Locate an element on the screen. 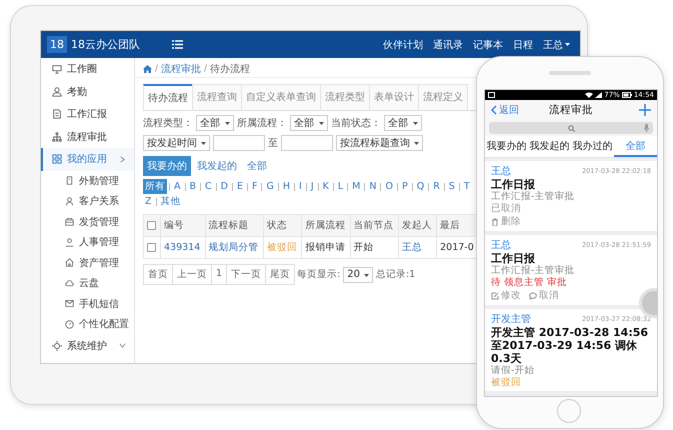  back-button: 返回 is located at coordinates (505, 110).